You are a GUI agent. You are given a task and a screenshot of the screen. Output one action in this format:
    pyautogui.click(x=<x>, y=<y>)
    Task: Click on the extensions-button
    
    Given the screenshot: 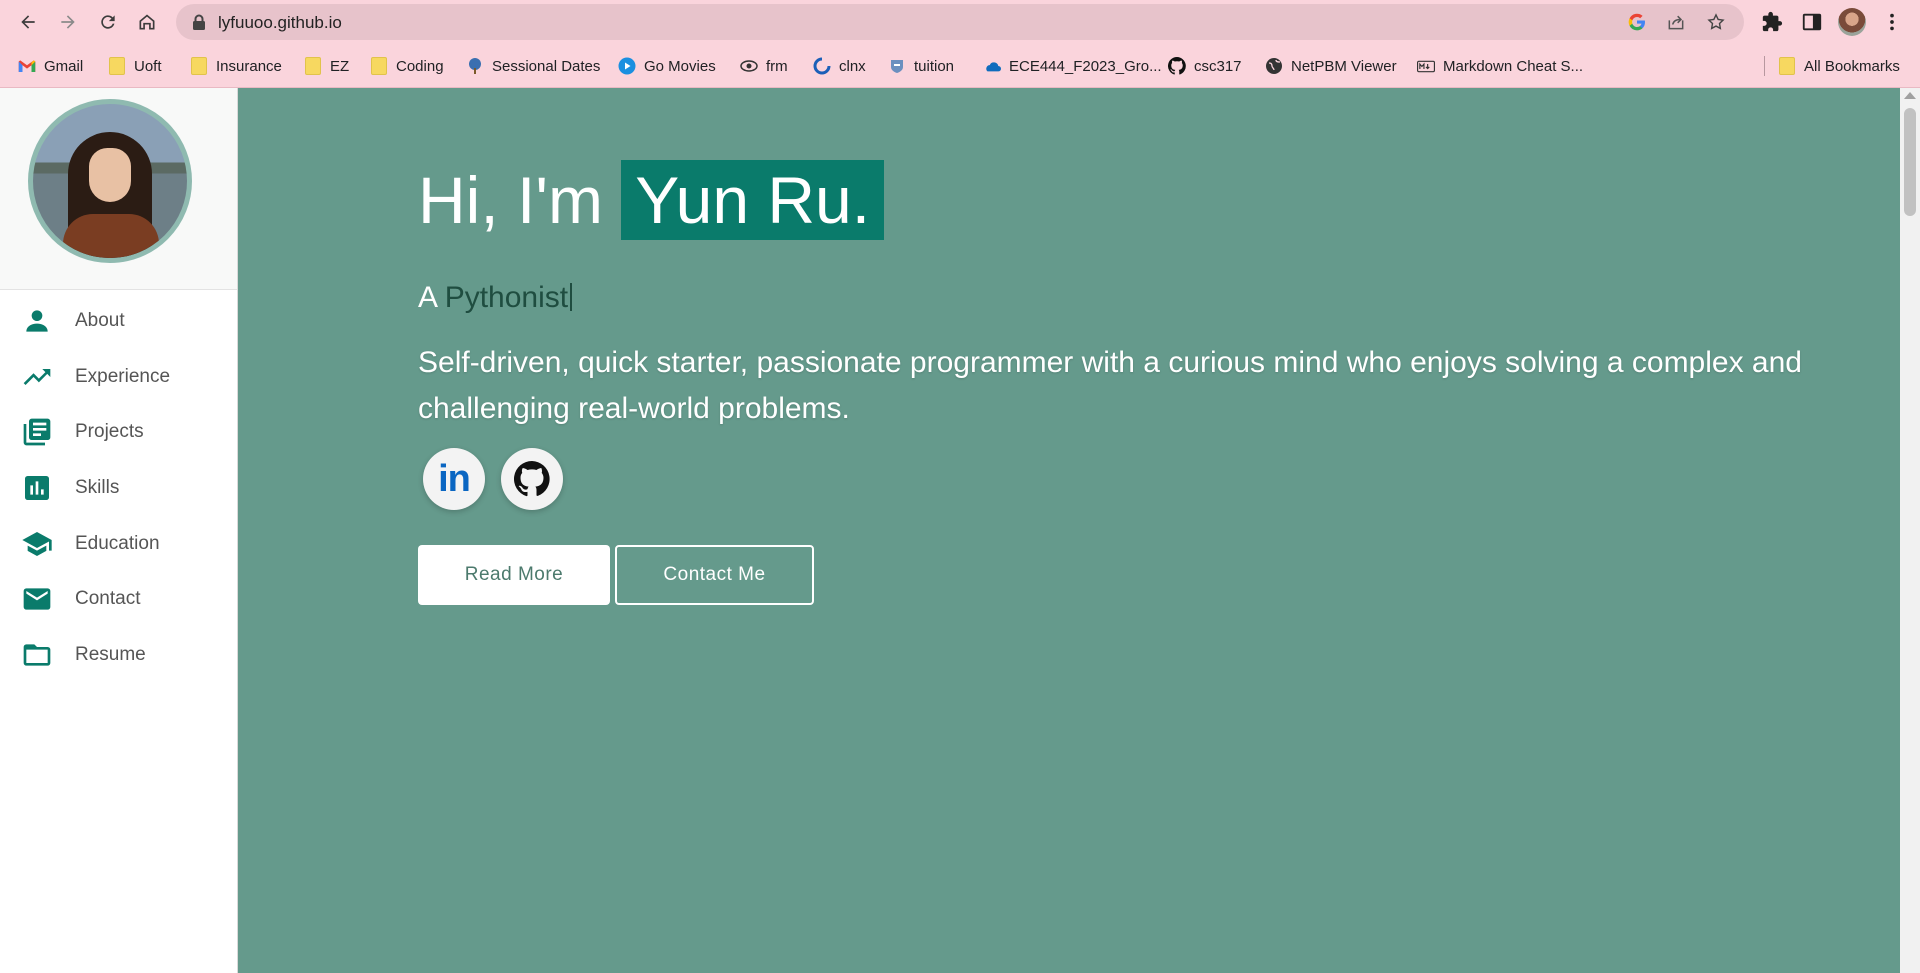 What is the action you would take?
    pyautogui.click(x=1772, y=22)
    